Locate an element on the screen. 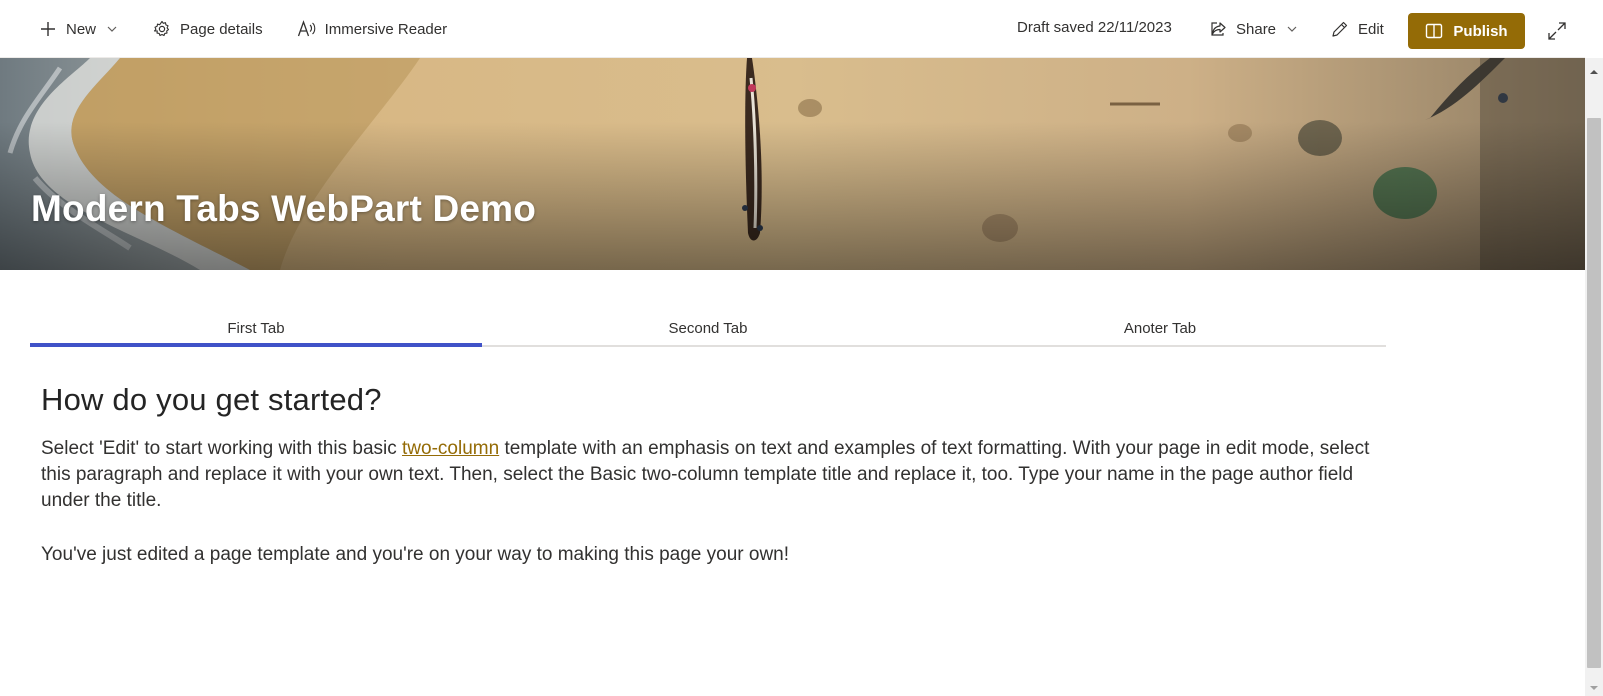 The height and width of the screenshot is (696, 1603). tab-another: Anoter Tab is located at coordinates (1160, 328).